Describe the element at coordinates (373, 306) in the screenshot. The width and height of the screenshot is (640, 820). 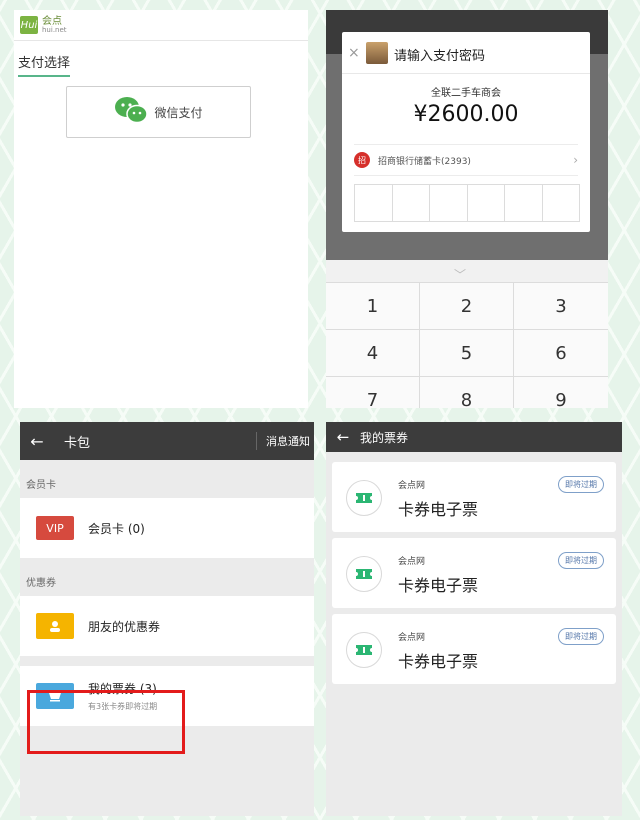
I see `key-1: 1` at that location.